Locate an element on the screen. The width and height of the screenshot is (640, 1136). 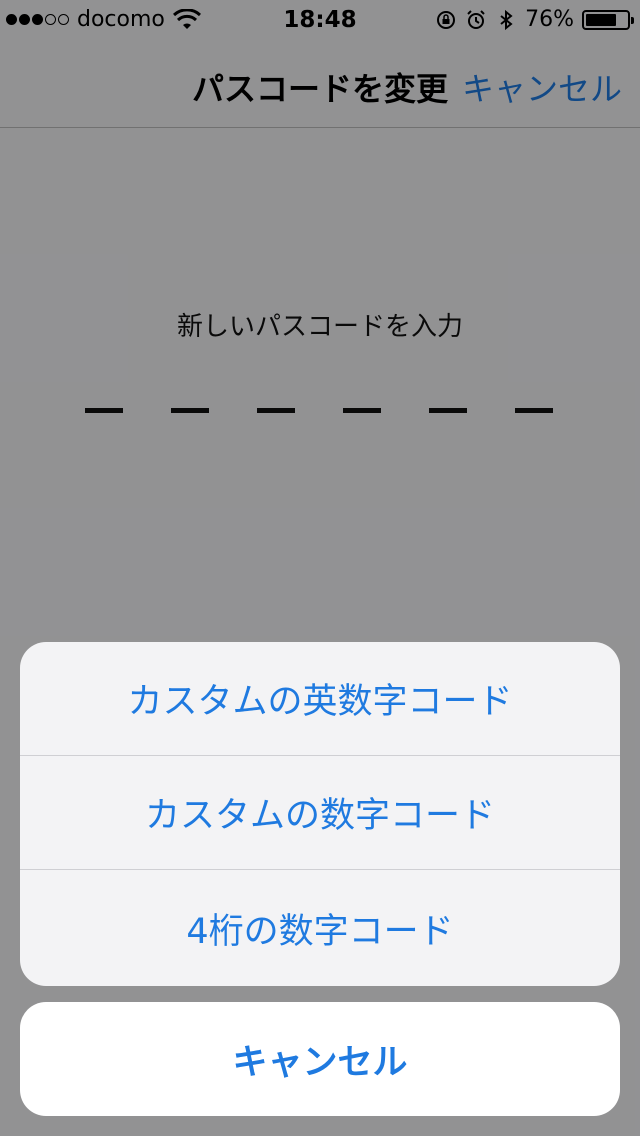
sheet-cancel-button: キャンセル is located at coordinates (320, 1059).